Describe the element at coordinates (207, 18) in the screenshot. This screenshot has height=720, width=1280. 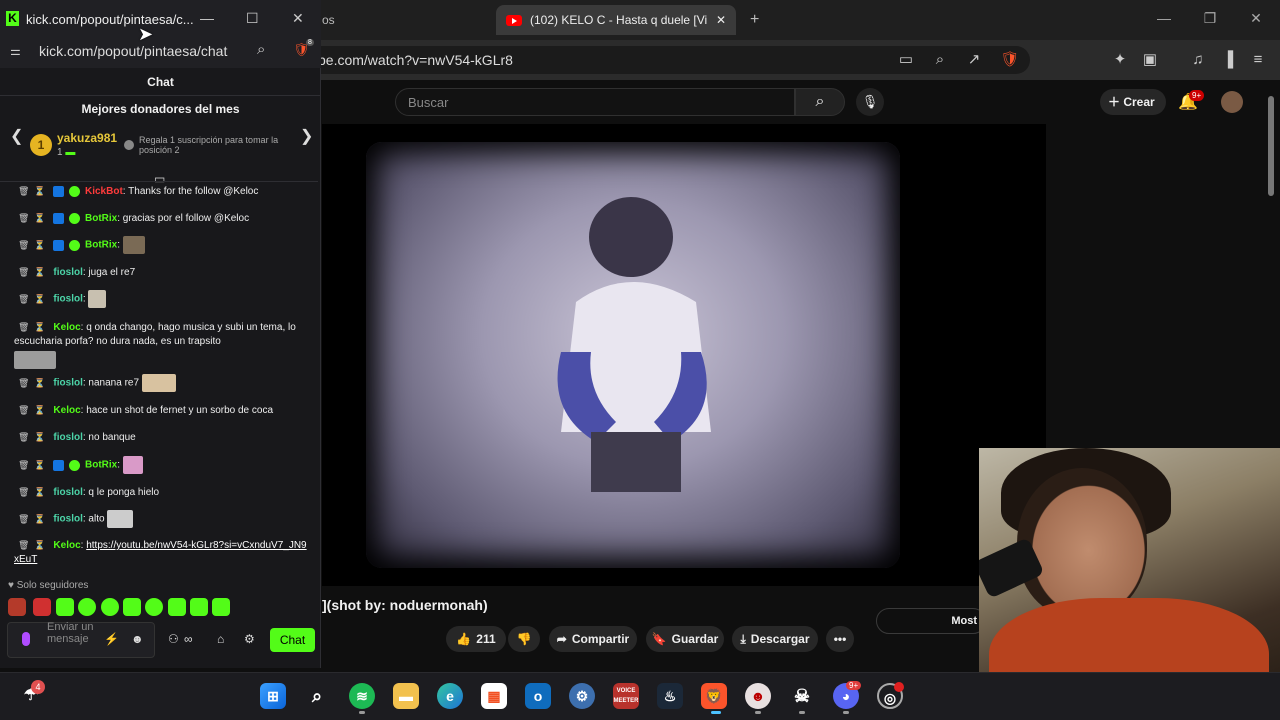
I see `kick-minimize-button: —` at that location.